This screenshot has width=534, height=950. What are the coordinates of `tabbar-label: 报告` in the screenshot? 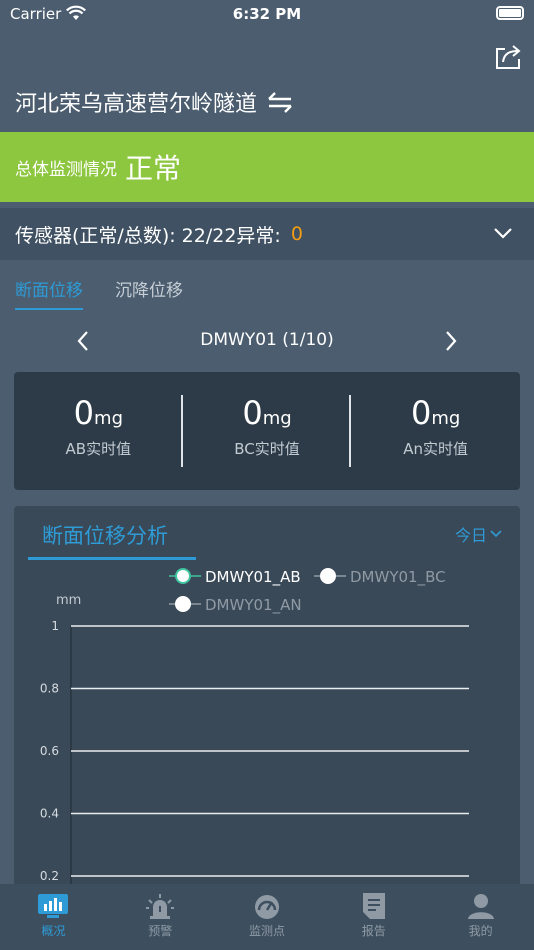 It's located at (373, 931).